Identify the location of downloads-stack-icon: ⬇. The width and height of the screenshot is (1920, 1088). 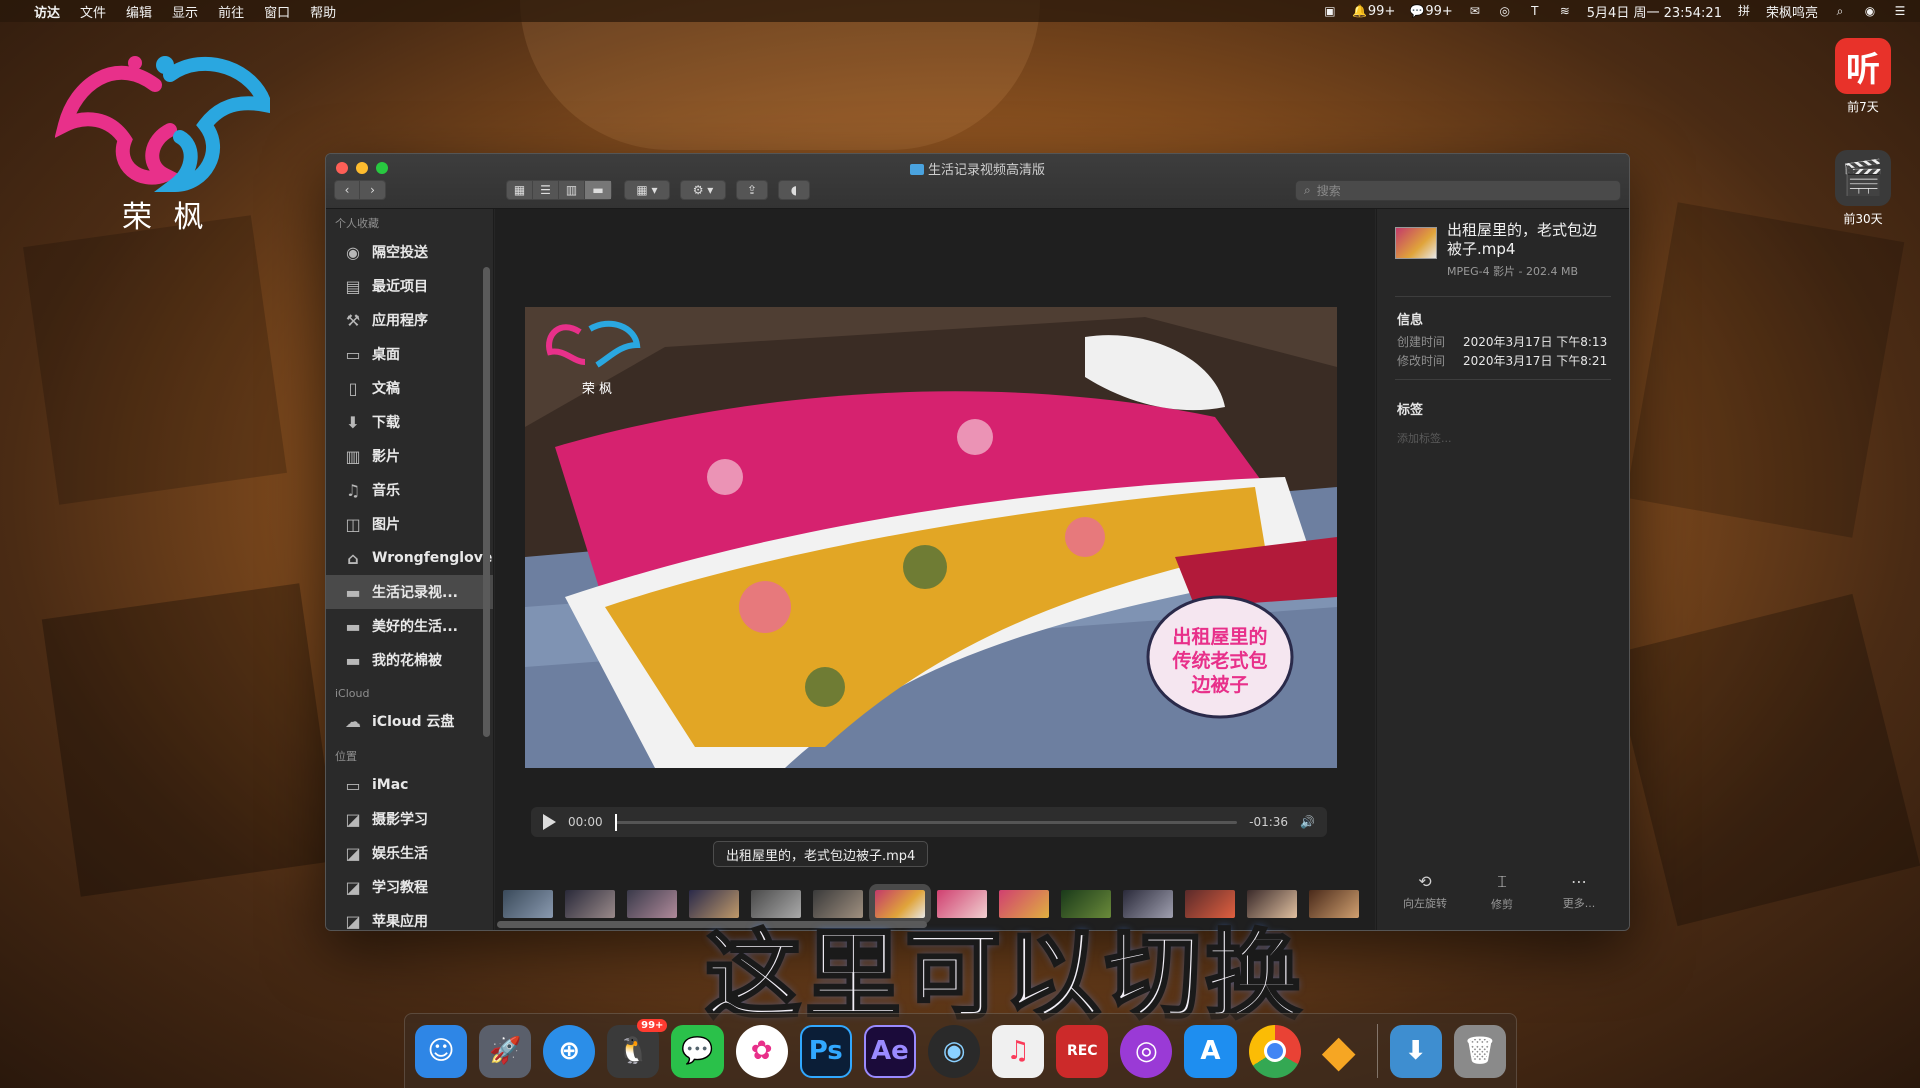
(1415, 1051).